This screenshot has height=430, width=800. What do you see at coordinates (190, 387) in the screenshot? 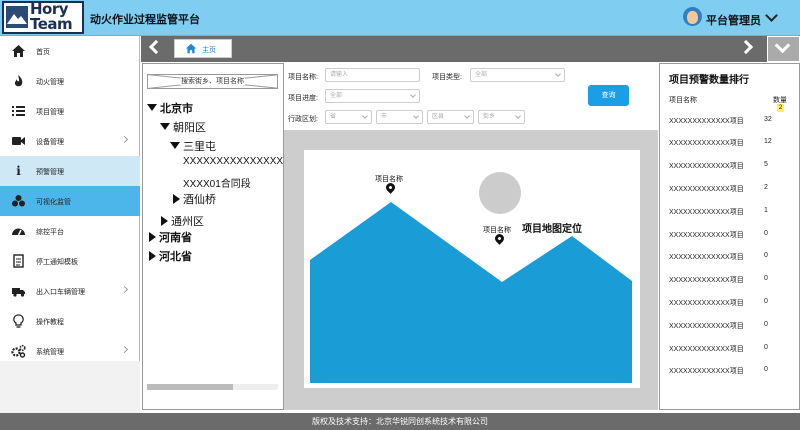
I see `scrollbar-thumb` at bounding box center [190, 387].